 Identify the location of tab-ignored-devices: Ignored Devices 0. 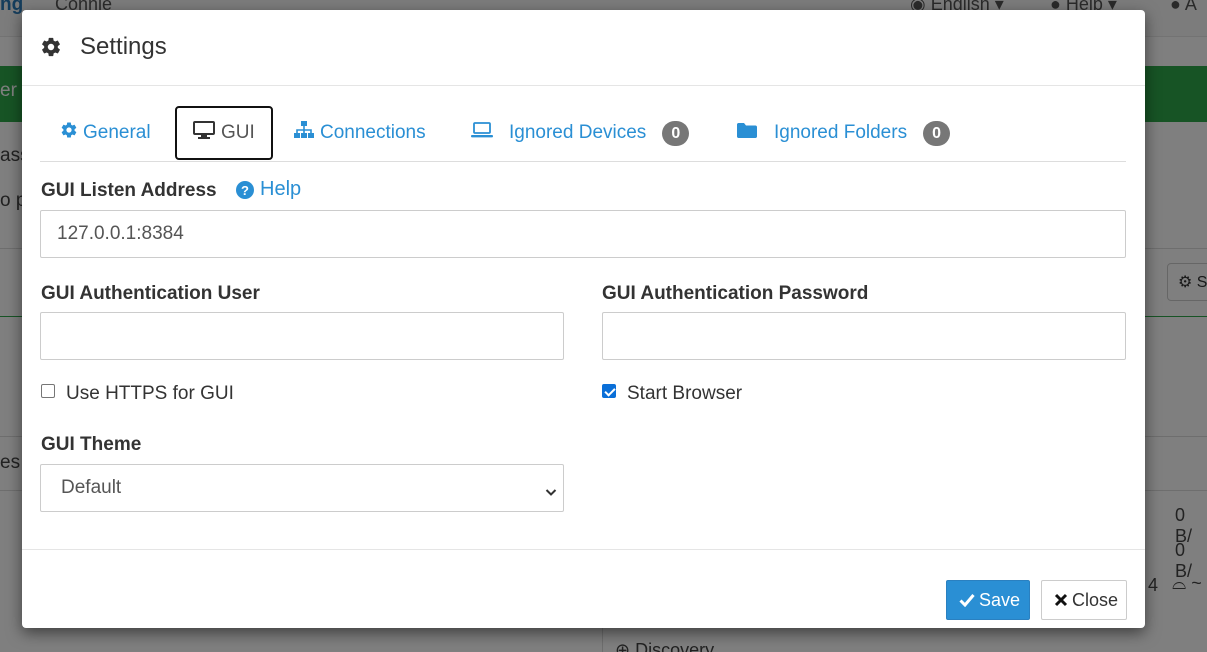
(580, 133).